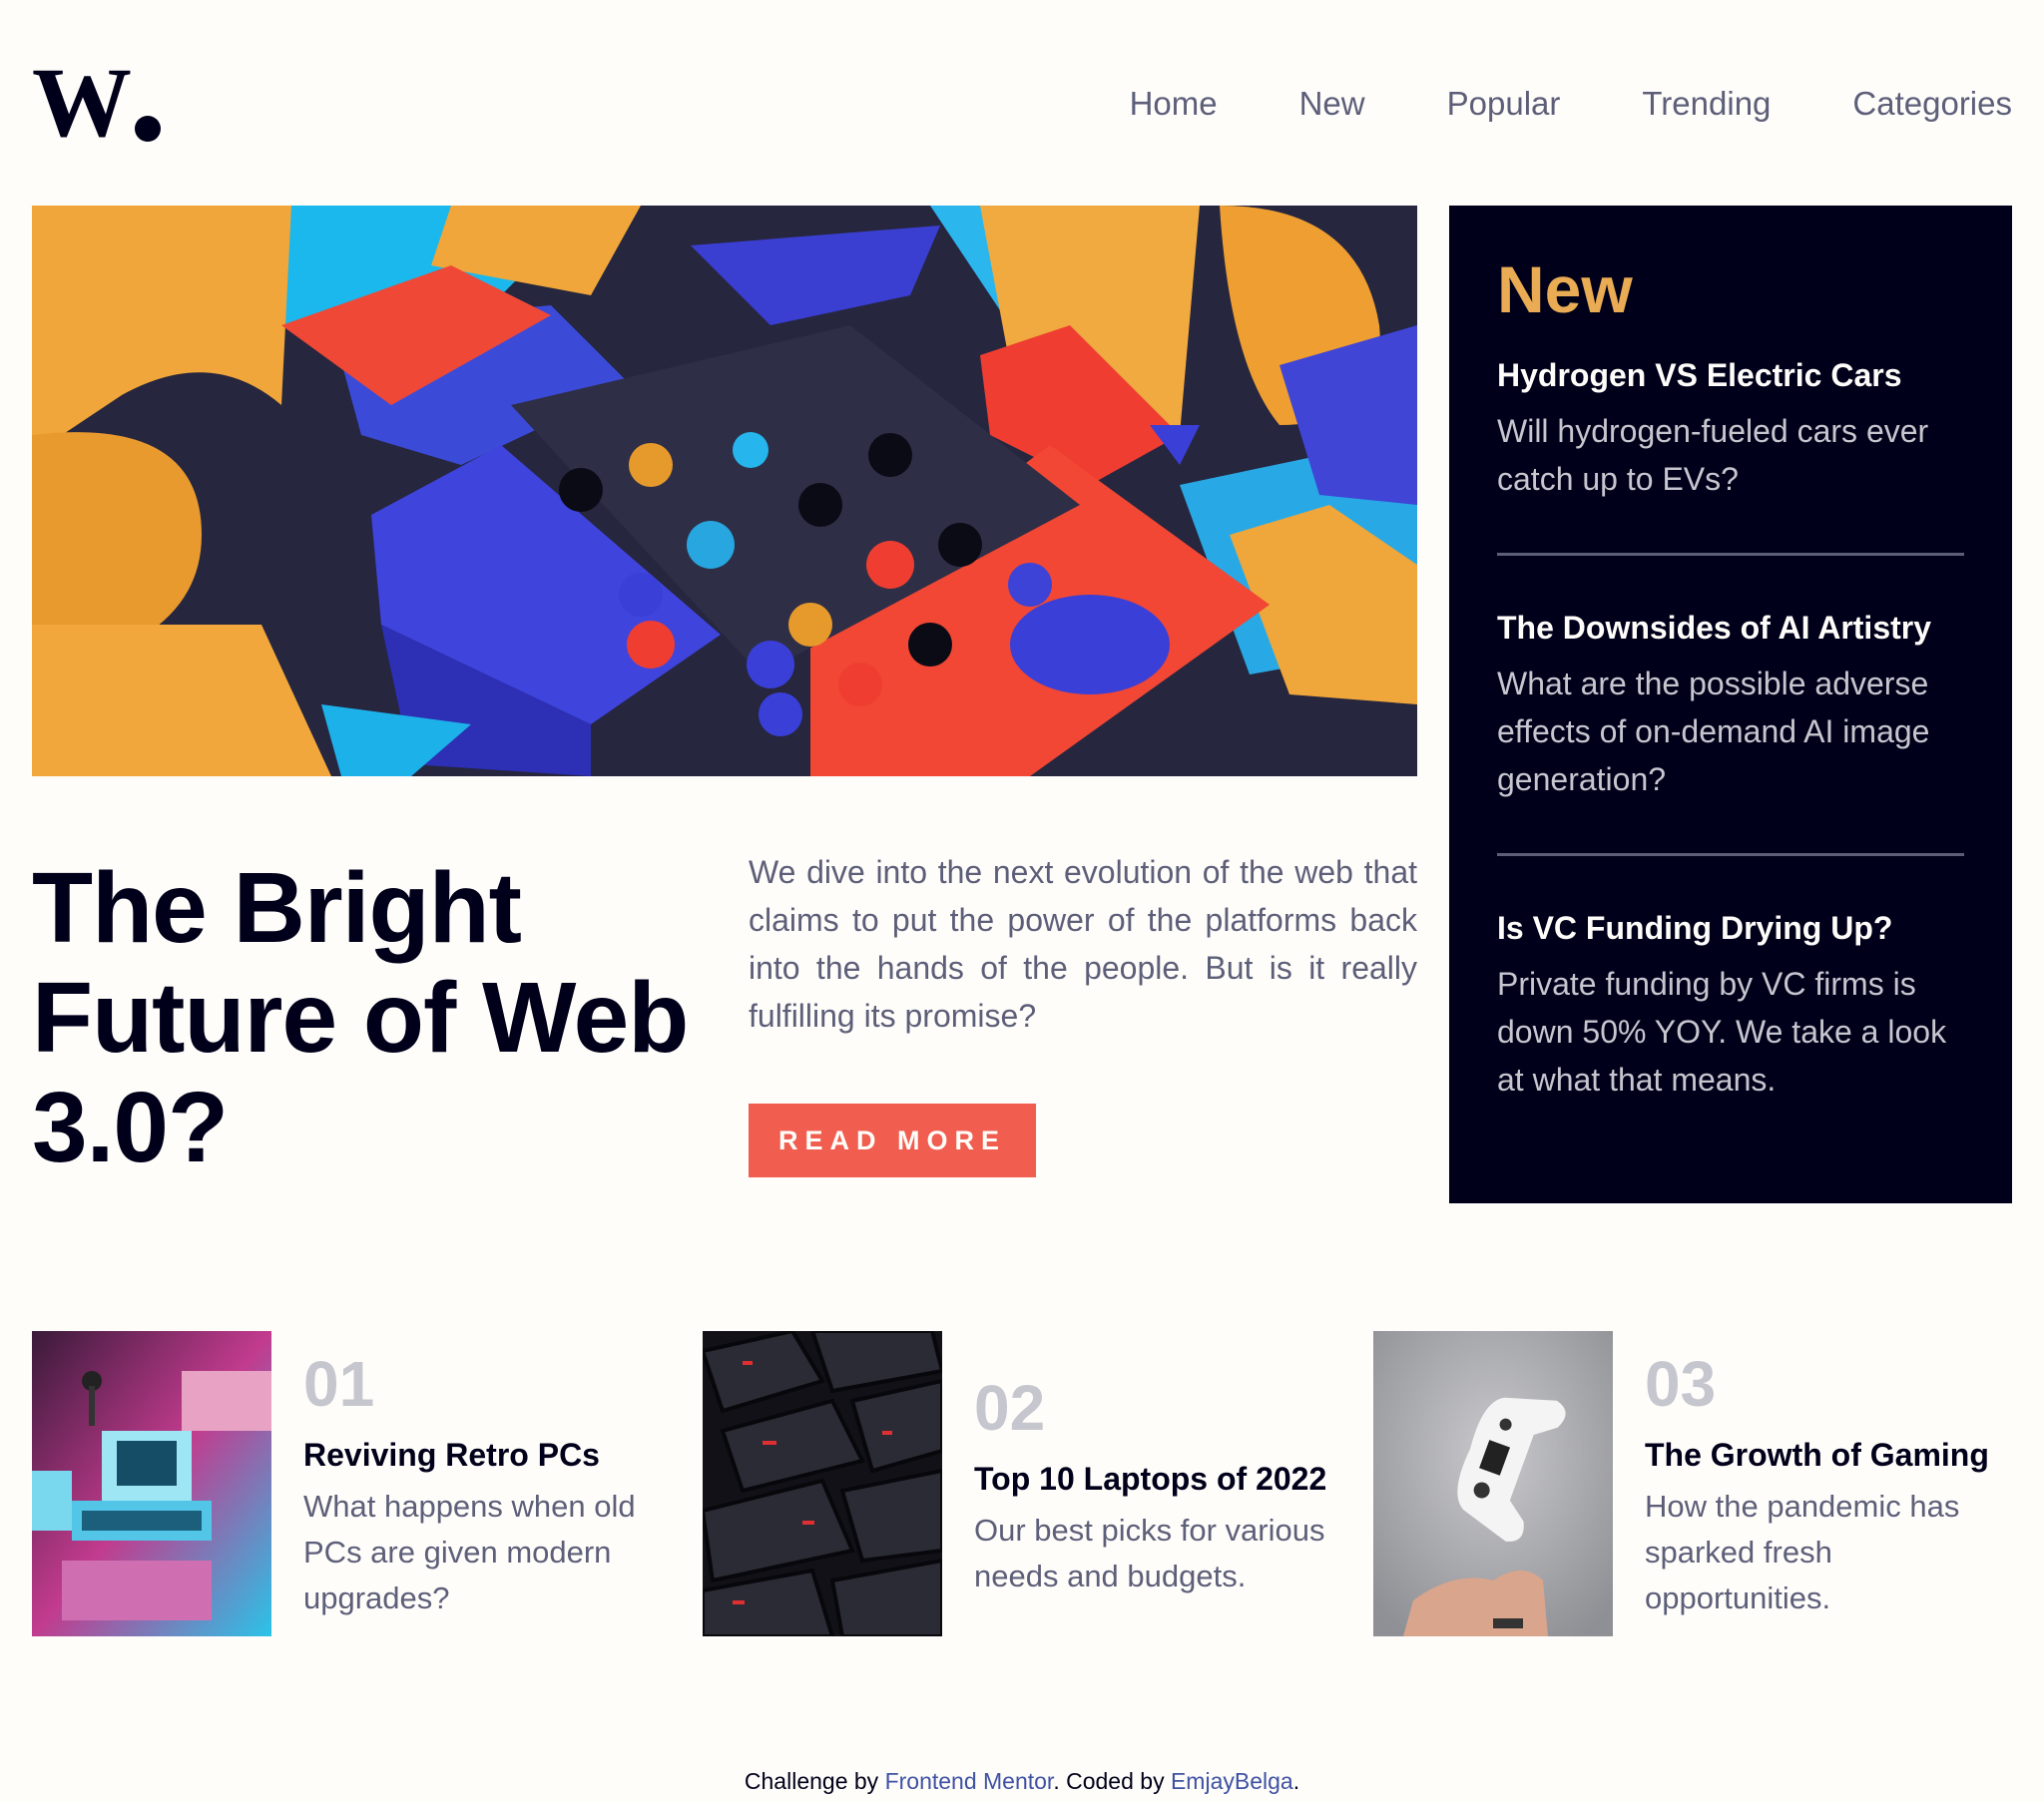 Image resolution: width=2044 pixels, height=1802 pixels. What do you see at coordinates (1010, 1408) in the screenshot?
I see `card-number: 02` at bounding box center [1010, 1408].